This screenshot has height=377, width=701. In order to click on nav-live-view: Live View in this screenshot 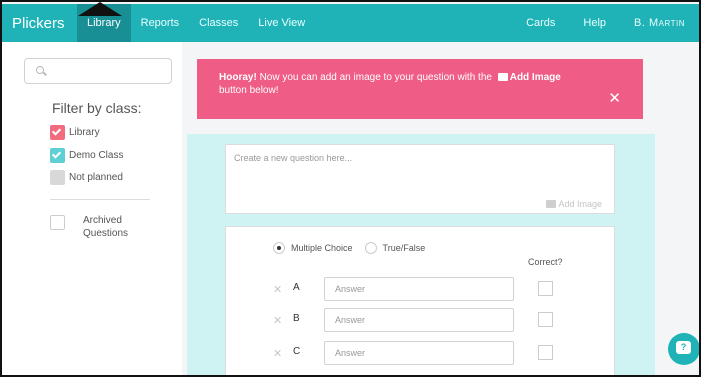, I will do `click(281, 23)`.